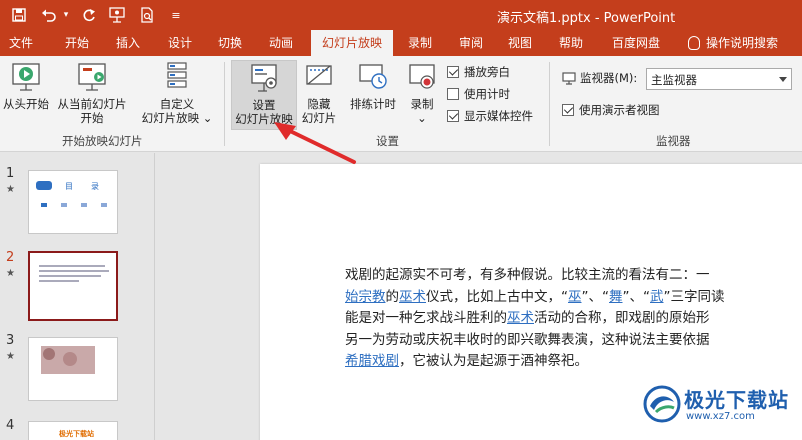 This screenshot has height=440, width=802. What do you see at coordinates (73, 202) in the screenshot?
I see `slide-thumbnail-1: 目 录` at bounding box center [73, 202].